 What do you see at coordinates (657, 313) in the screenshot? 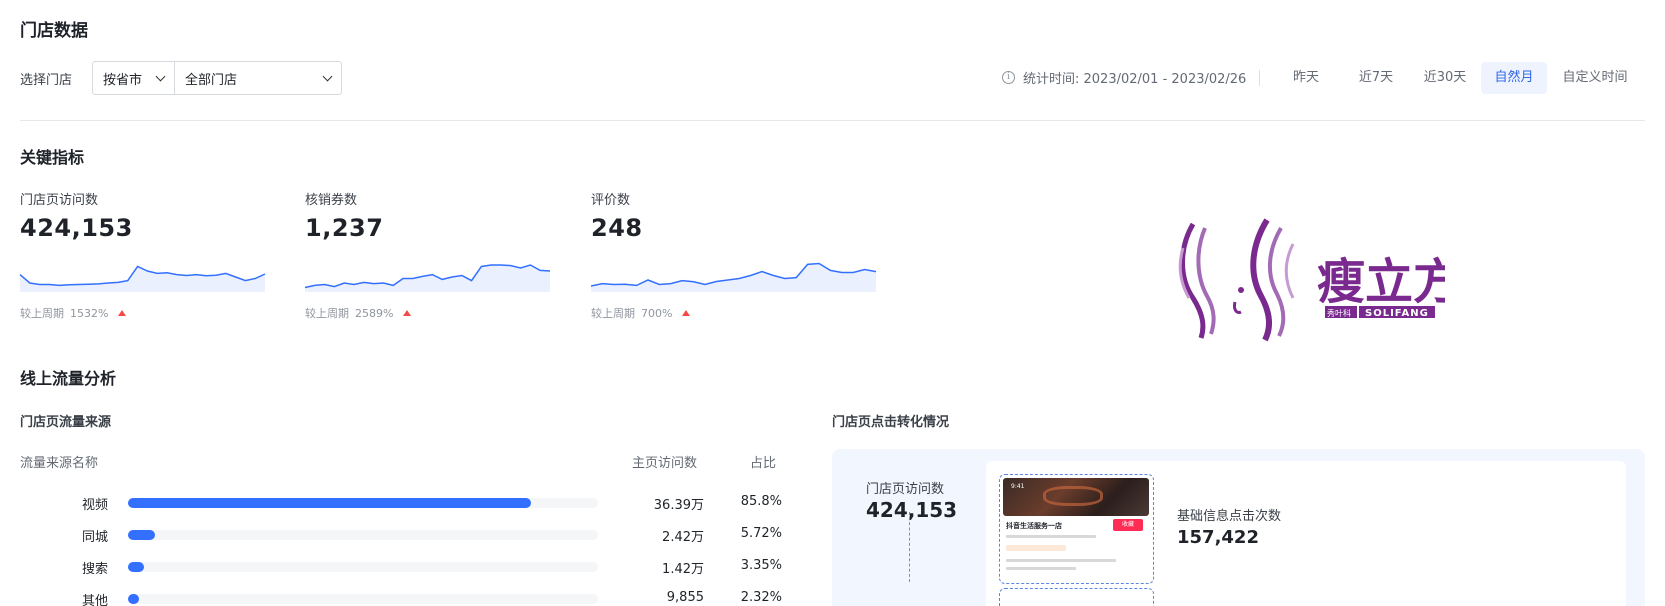
I see `compare-value: 700%` at bounding box center [657, 313].